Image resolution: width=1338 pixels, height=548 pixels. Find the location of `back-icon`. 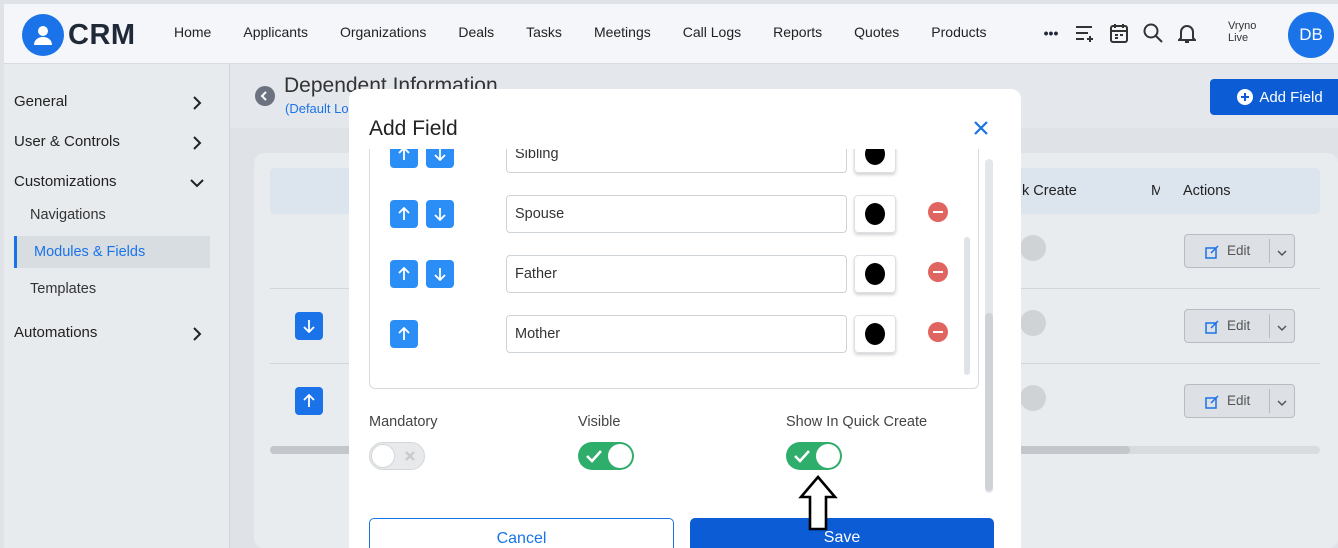

back-icon is located at coordinates (265, 96).